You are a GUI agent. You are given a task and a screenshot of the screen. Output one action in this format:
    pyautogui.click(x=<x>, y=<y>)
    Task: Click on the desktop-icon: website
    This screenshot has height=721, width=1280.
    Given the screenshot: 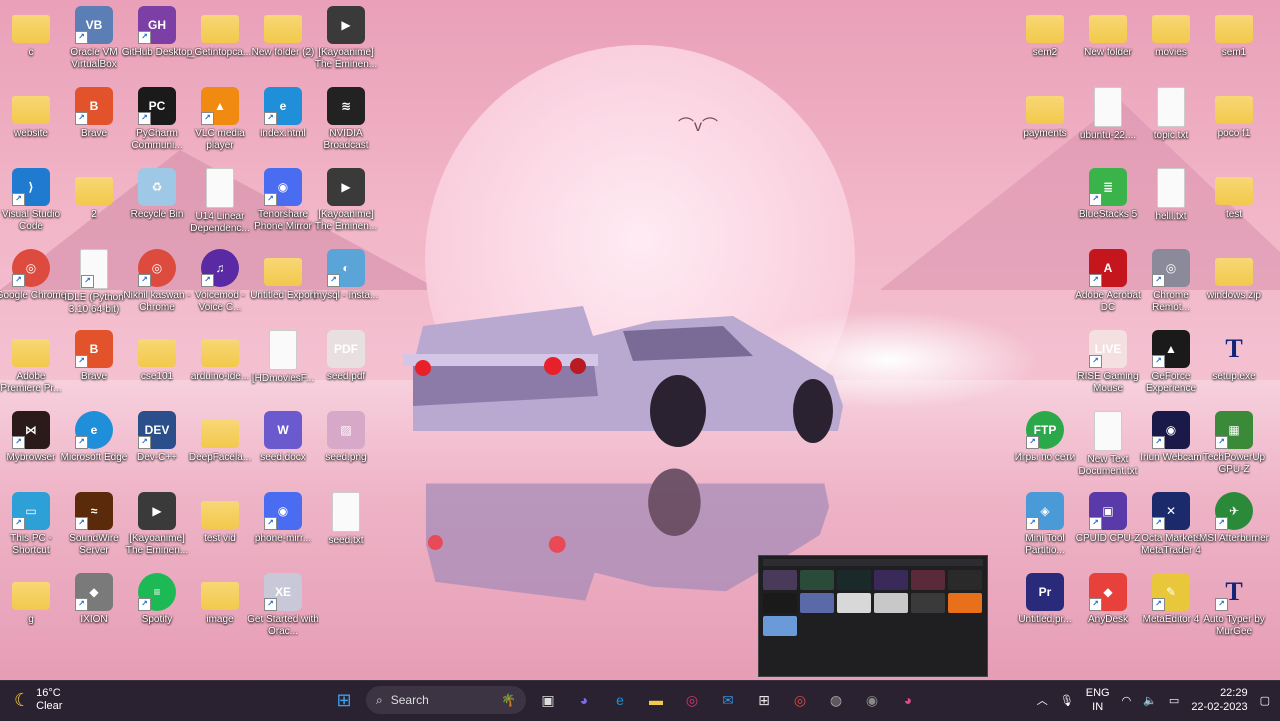 What is the action you would take?
    pyautogui.click(x=33, y=113)
    